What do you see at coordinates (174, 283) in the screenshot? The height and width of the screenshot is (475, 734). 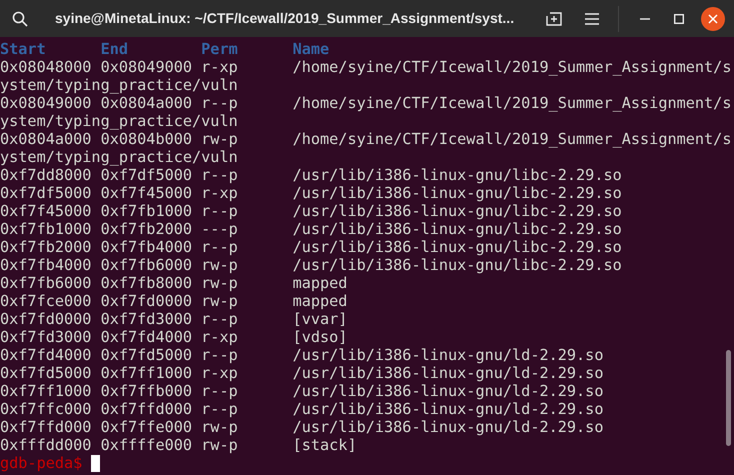 I see `memory-mapping-line: 0xf7fb6000 0xf7fb8000 rw-p mapped` at bounding box center [174, 283].